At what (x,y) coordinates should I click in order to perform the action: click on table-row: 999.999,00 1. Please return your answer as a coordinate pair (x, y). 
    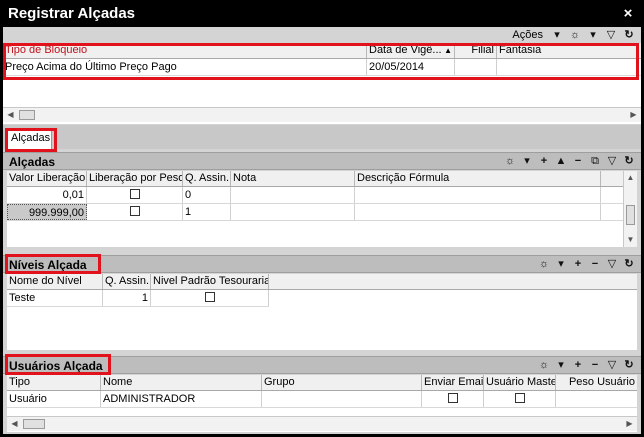
    Looking at the image, I should click on (322, 212).